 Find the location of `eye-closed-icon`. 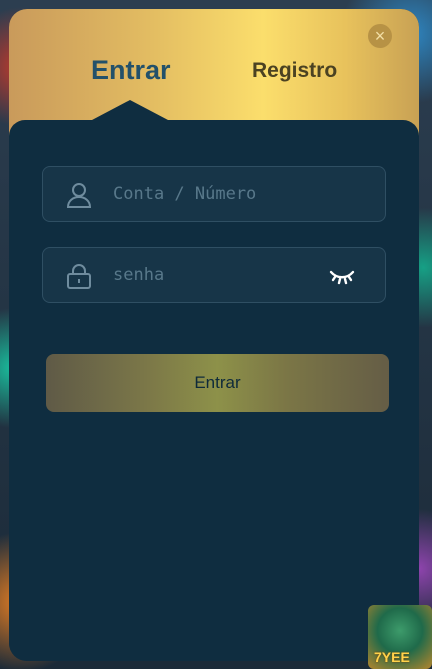

eye-closed-icon is located at coordinates (342, 276).